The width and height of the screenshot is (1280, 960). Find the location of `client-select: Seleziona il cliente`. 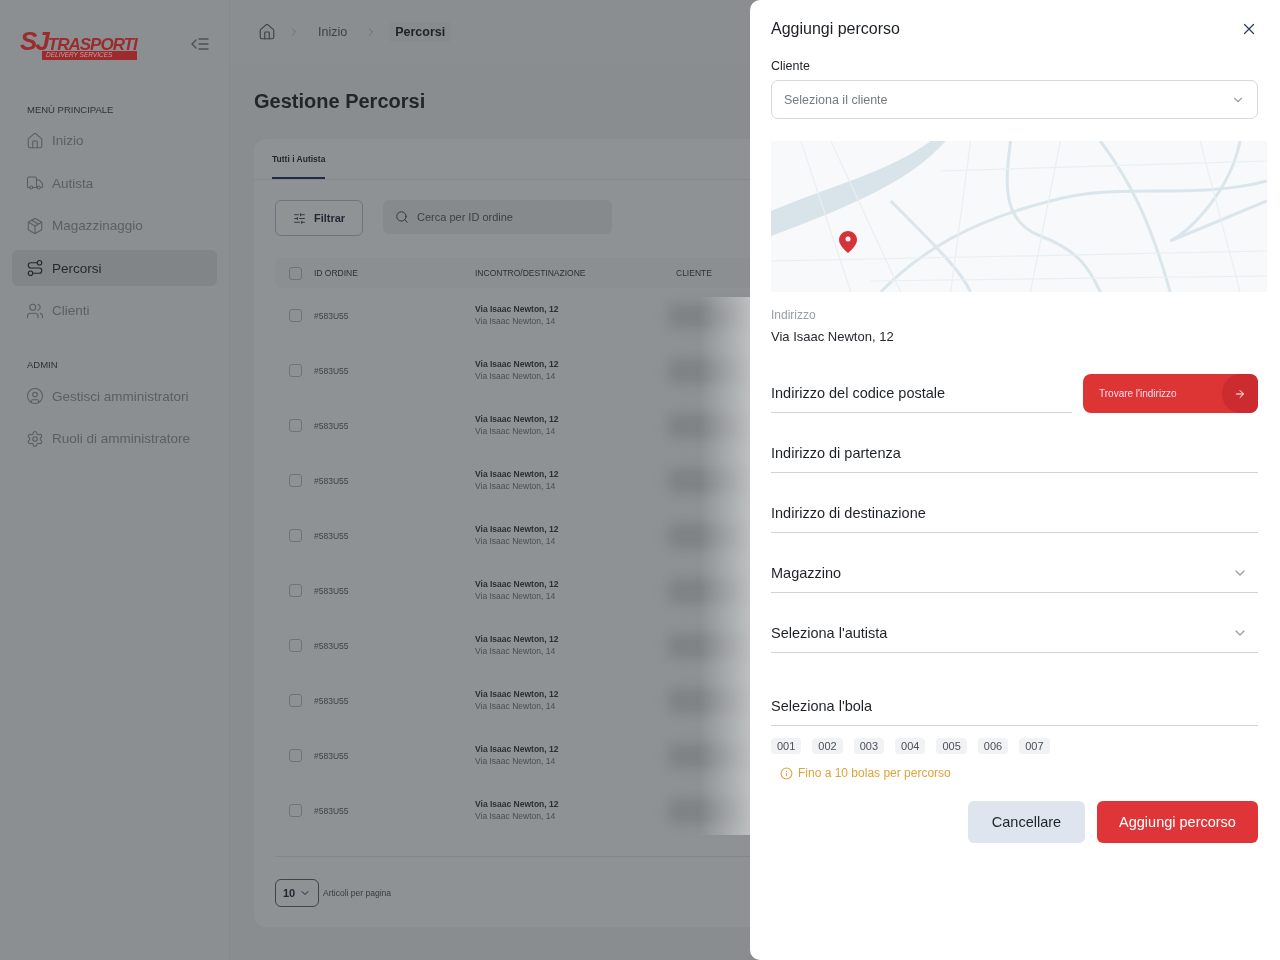

client-select: Seleziona il cliente is located at coordinates (1014, 99).